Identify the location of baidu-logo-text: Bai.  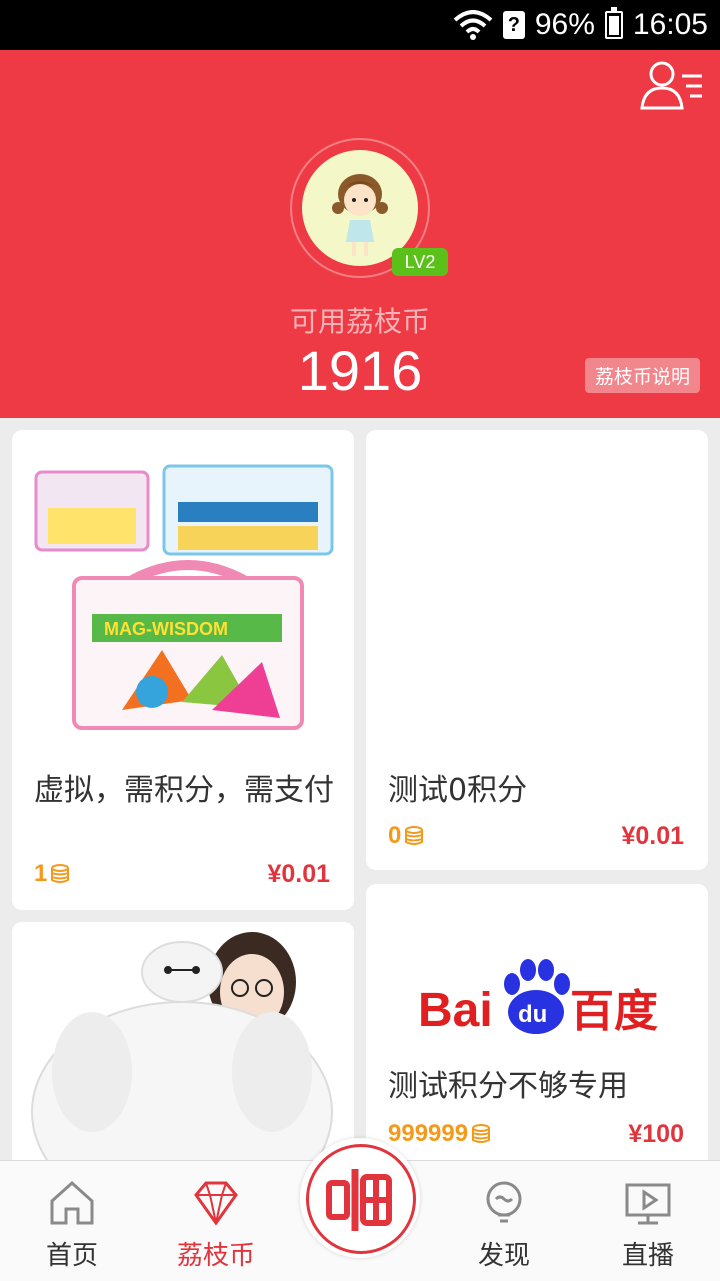
(455, 1010).